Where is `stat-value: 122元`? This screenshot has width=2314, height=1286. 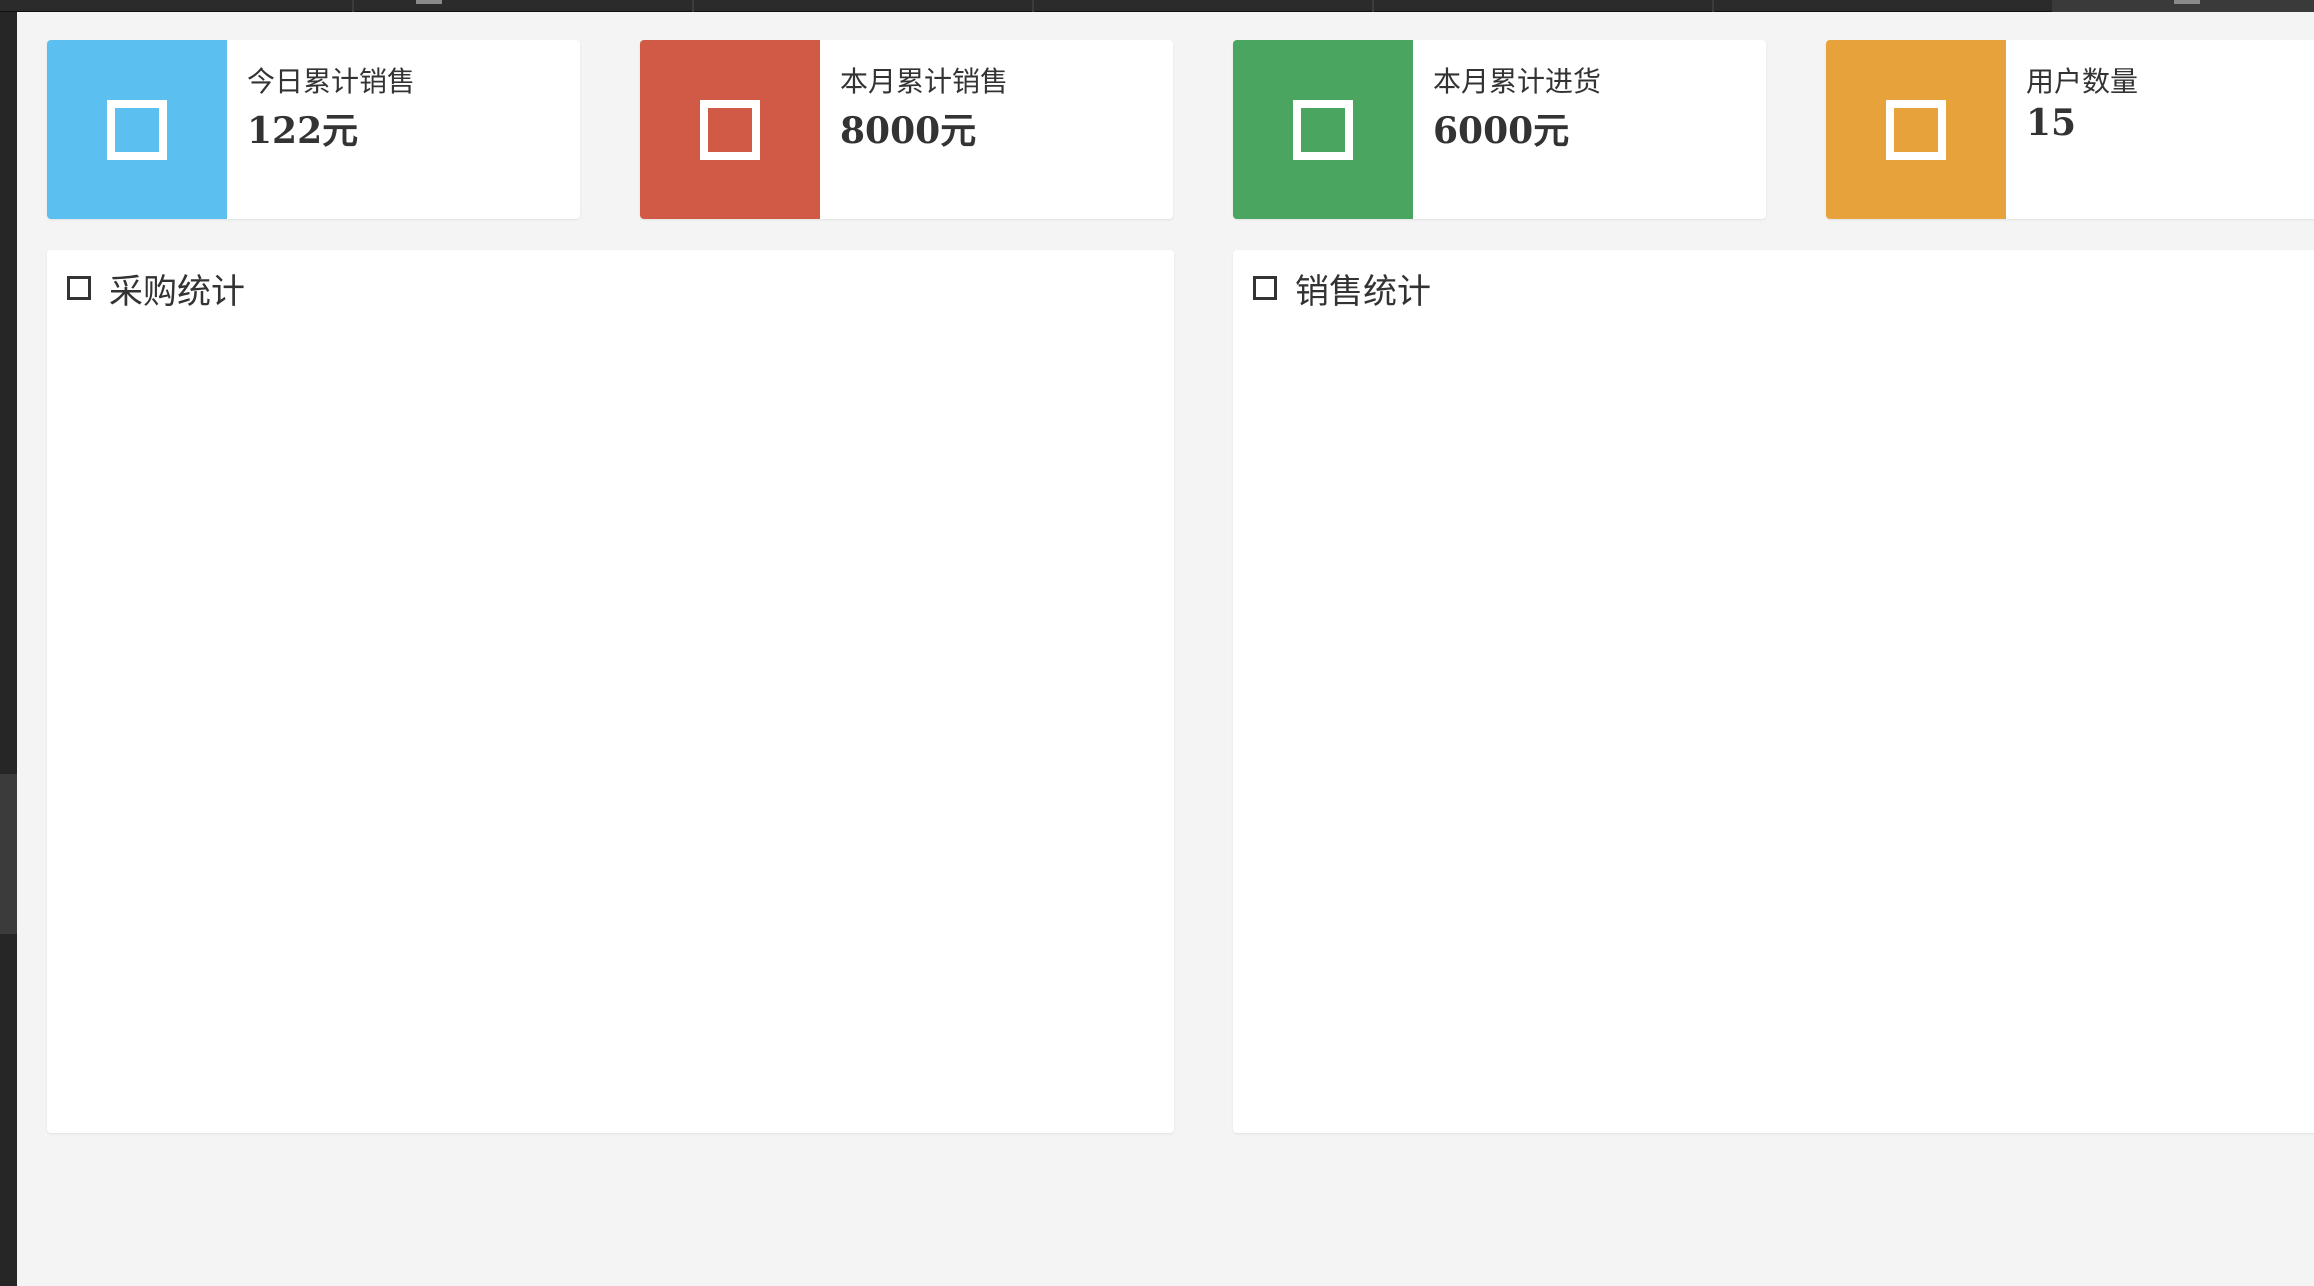 stat-value: 122元 is located at coordinates (303, 131).